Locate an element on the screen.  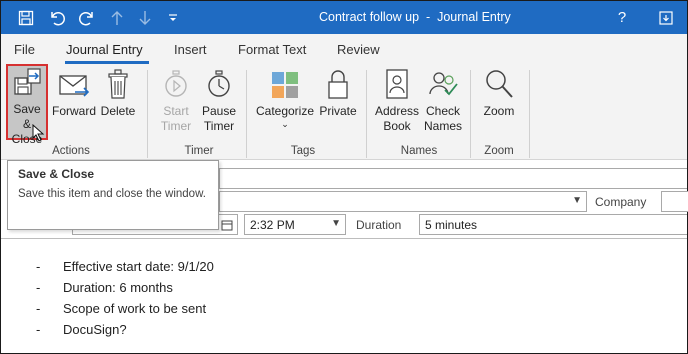
list-item: - Effective start date: 9/1/20 is located at coordinates (125, 266).